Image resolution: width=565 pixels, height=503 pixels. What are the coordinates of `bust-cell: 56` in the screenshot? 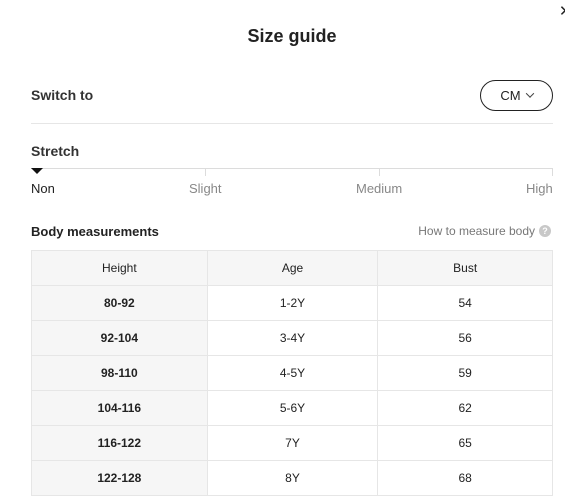 It's located at (465, 338).